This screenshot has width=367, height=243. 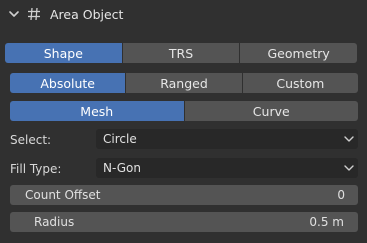 I want to click on panel-header: Area Object, so click(x=183, y=15).